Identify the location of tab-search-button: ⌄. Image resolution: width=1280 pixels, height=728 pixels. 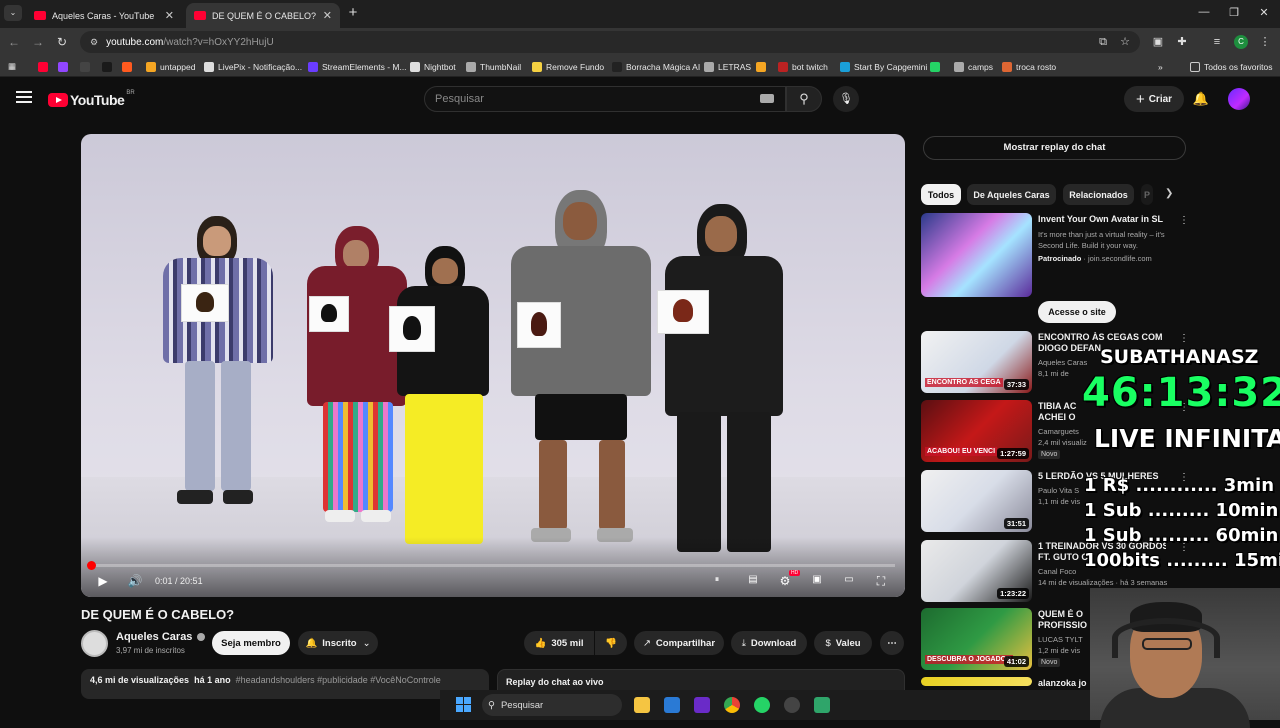
(13, 13).